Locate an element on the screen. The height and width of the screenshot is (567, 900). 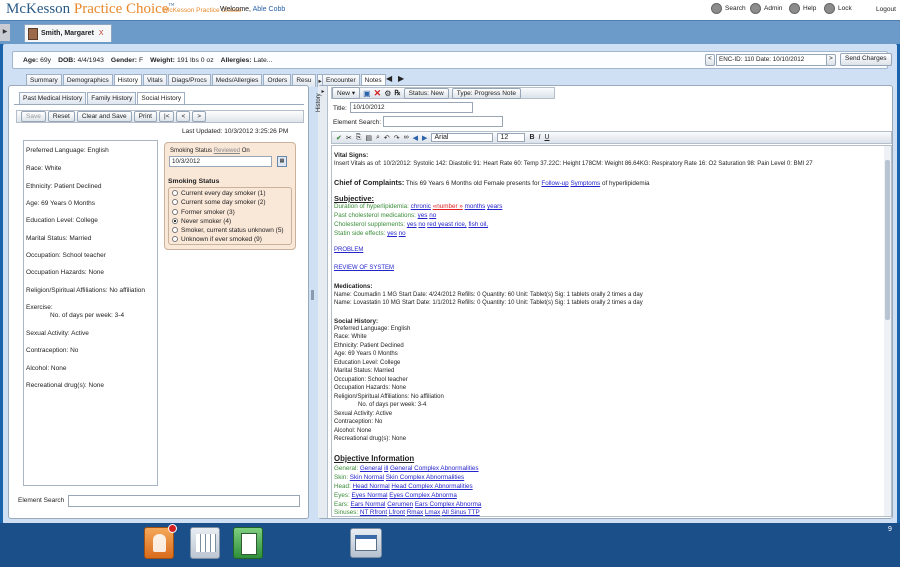
save-icon: ▣ is located at coordinates (367, 93).